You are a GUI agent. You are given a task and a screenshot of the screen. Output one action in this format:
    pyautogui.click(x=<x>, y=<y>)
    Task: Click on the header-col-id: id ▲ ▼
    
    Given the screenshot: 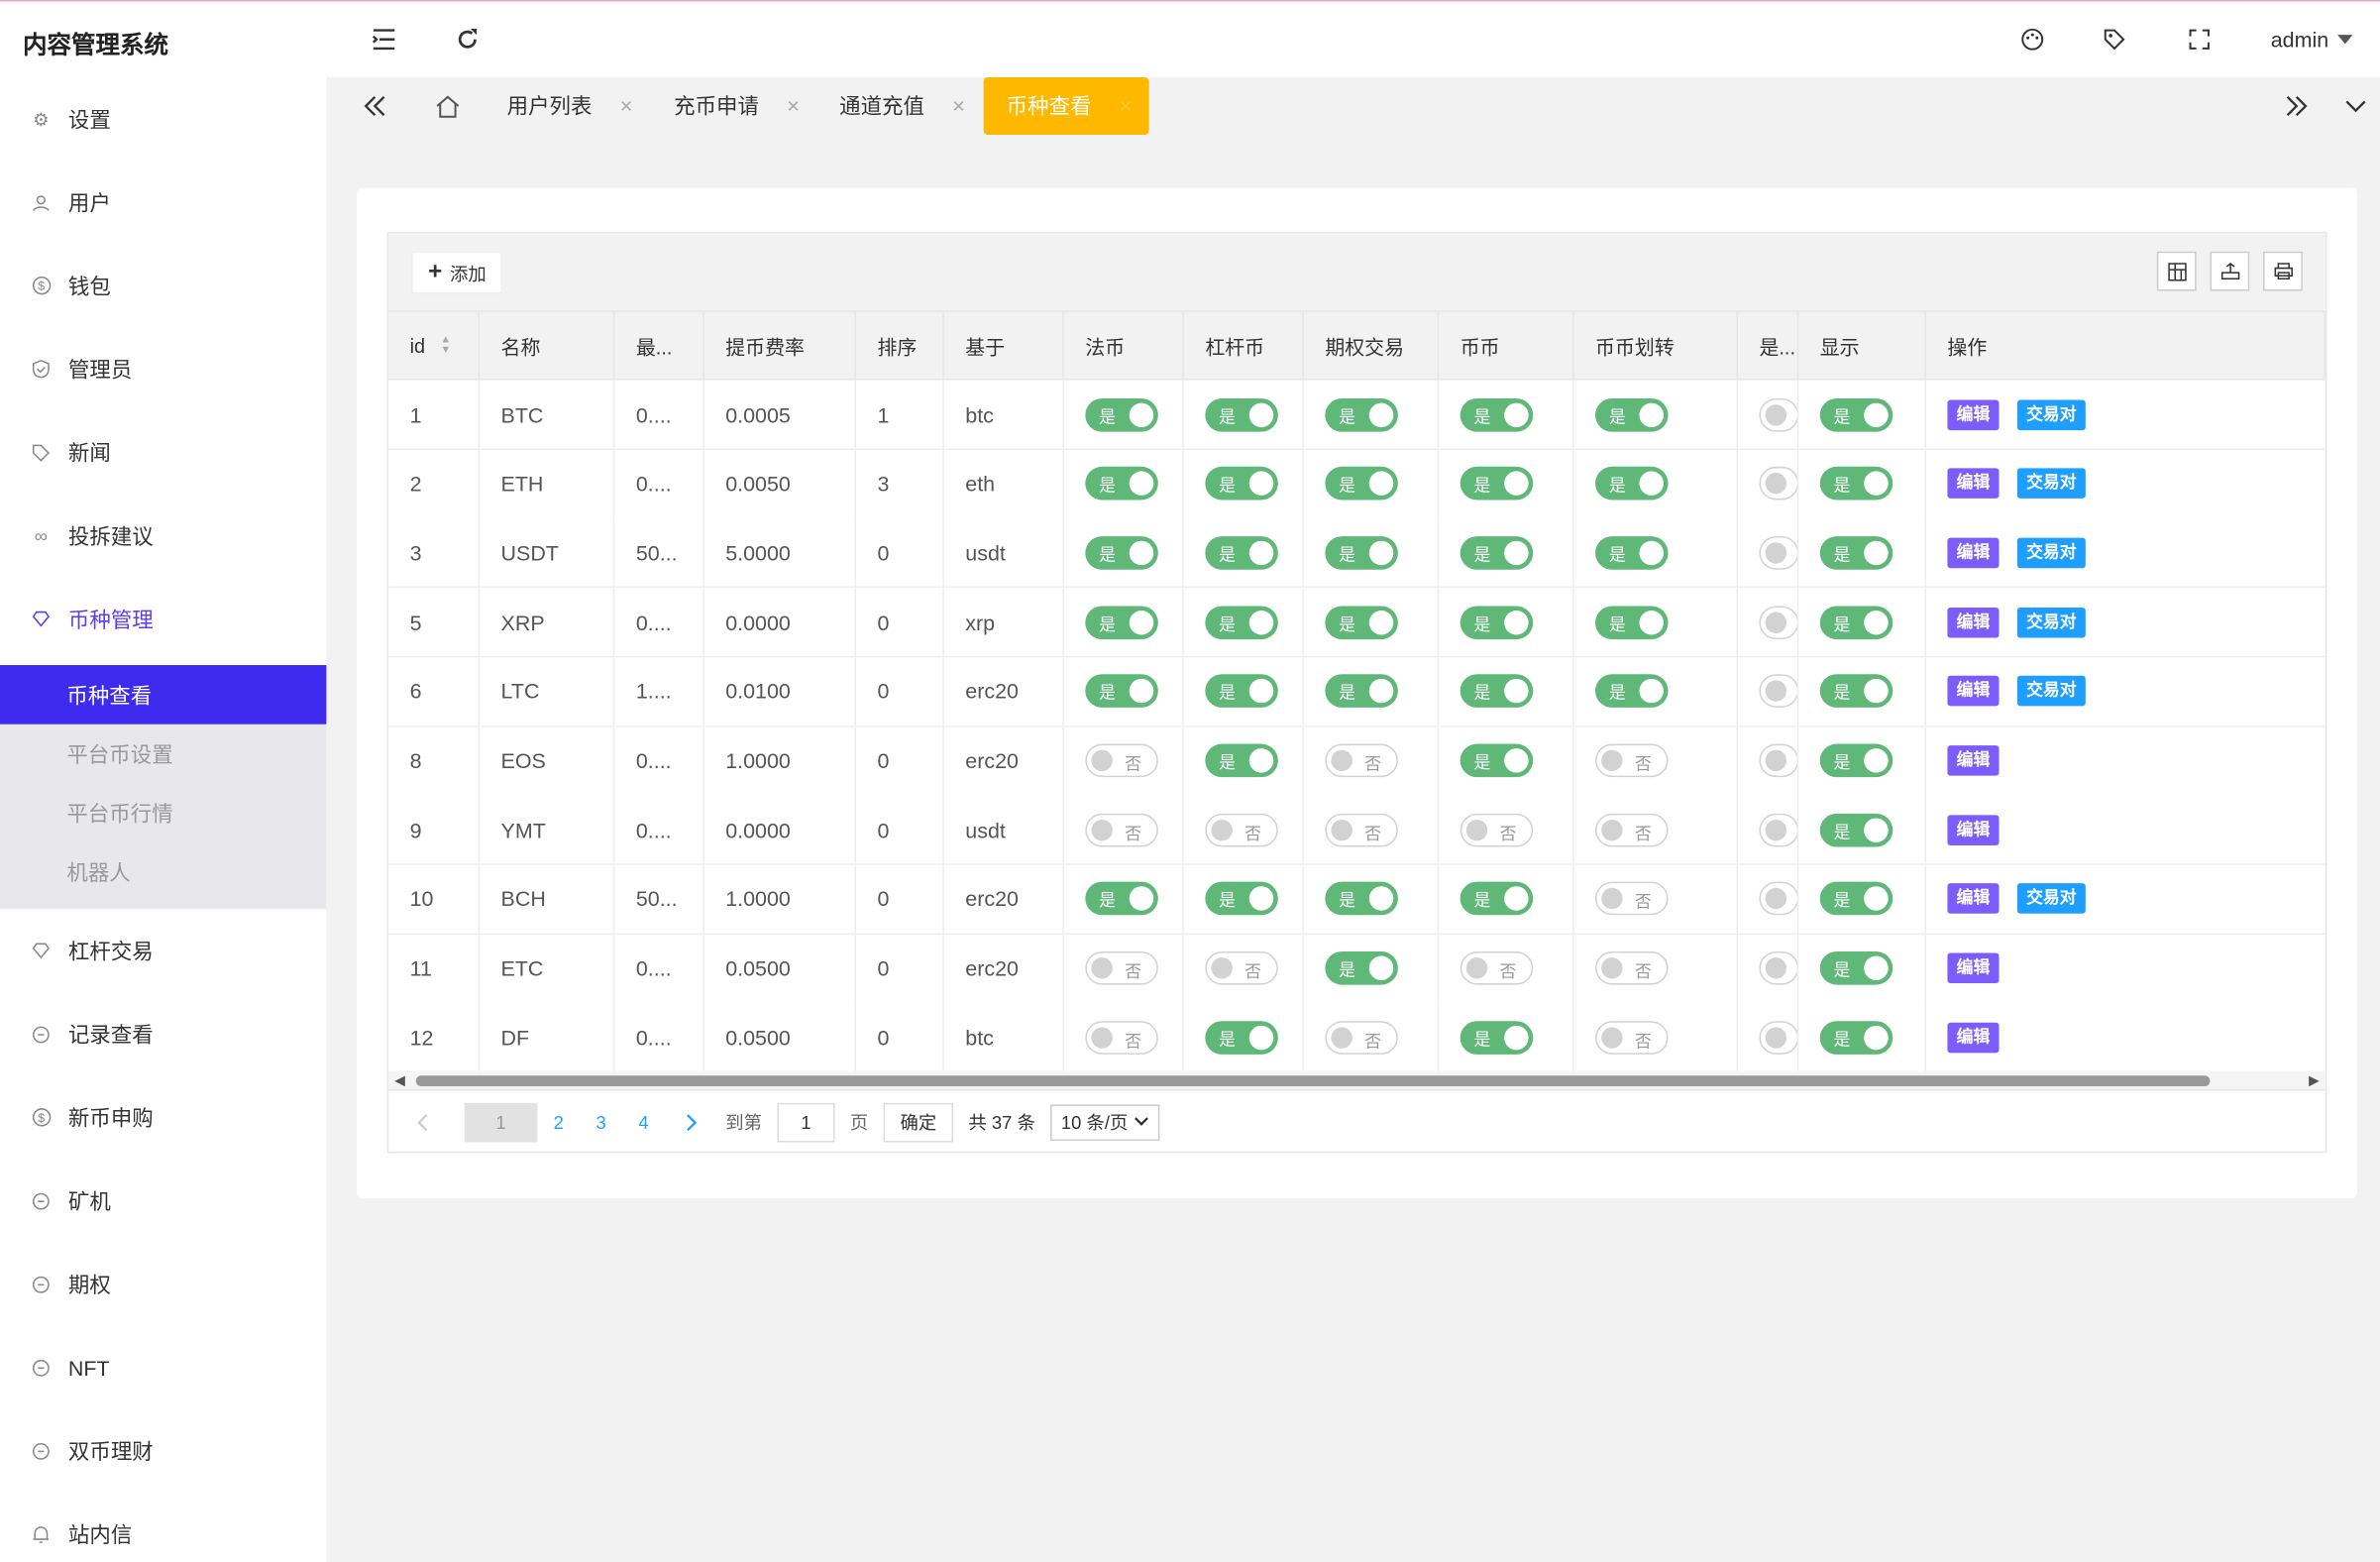 What is the action you would take?
    pyautogui.click(x=434, y=346)
    